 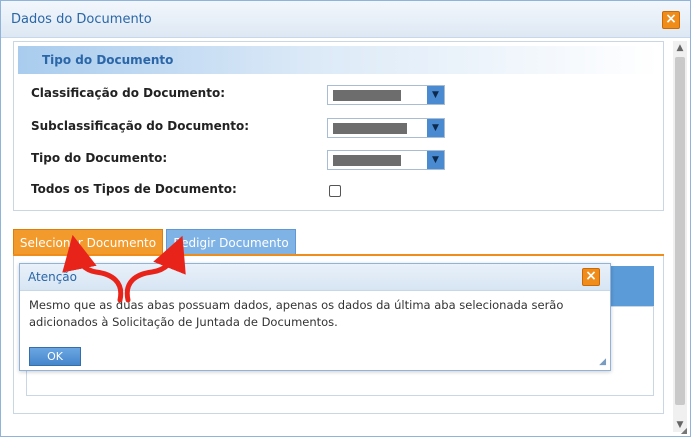 I want to click on tipo-selected-value, so click(x=367, y=160).